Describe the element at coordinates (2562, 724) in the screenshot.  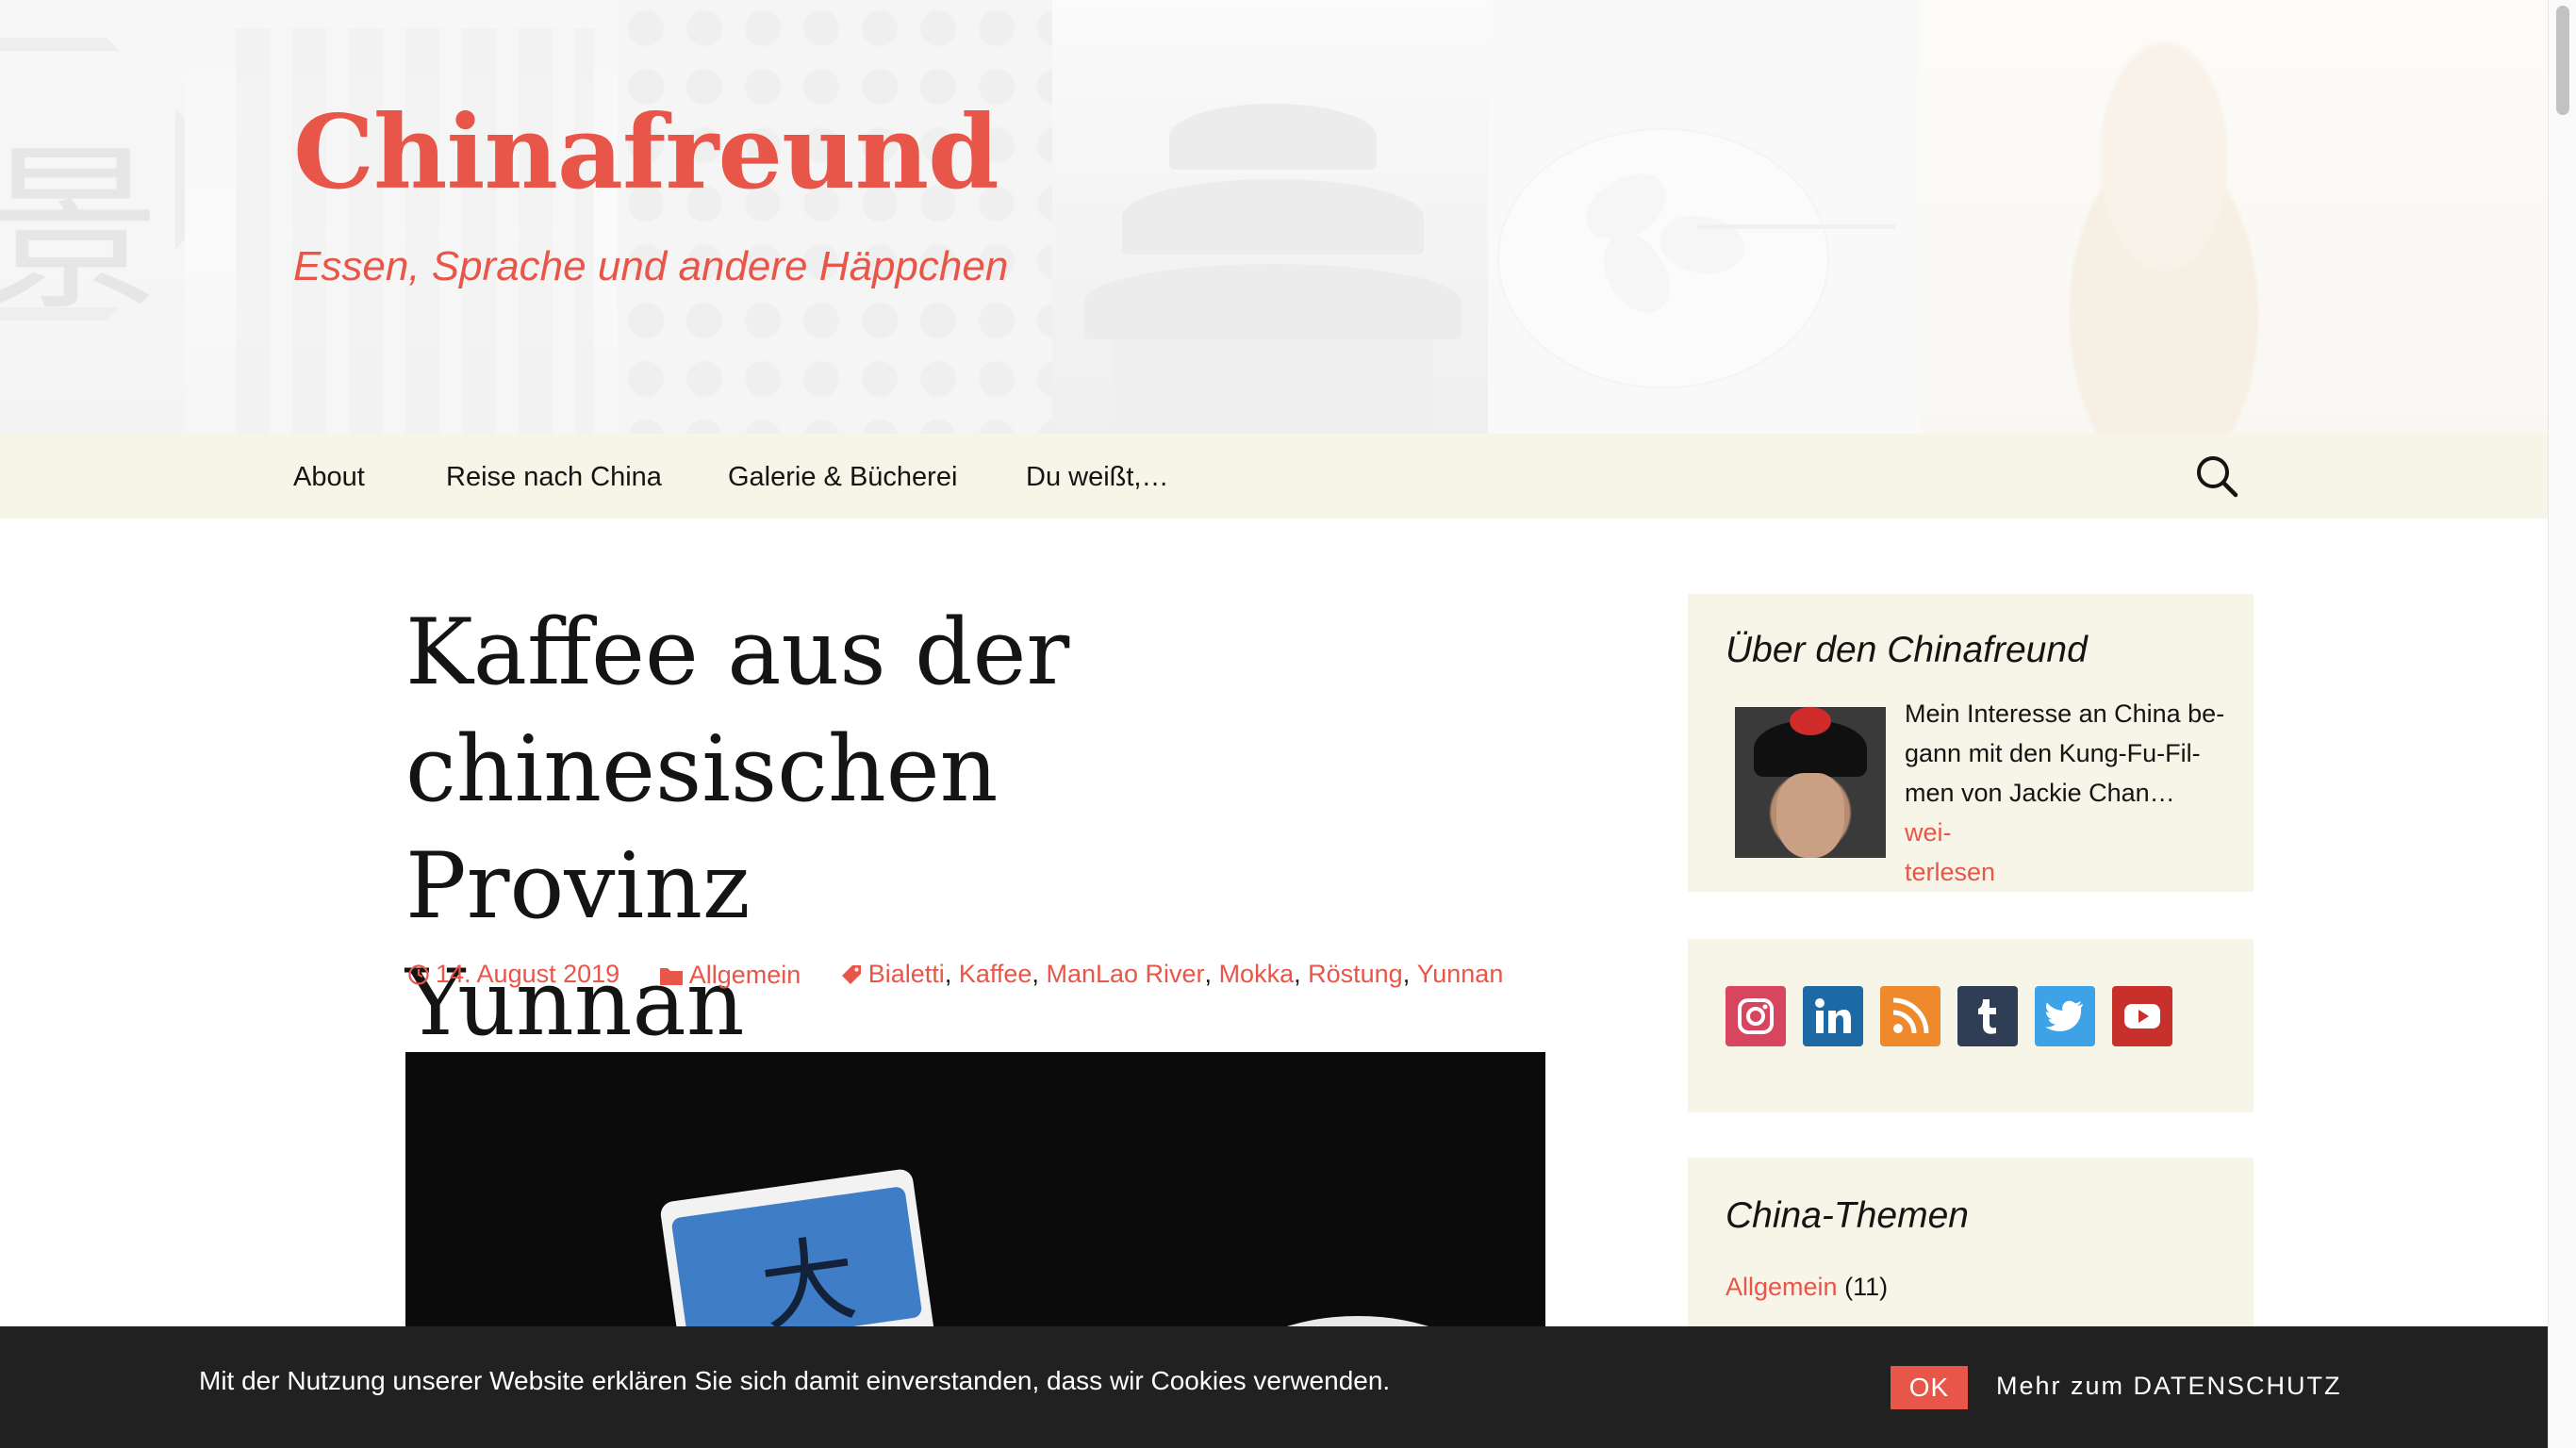
I see `page-scrollbar` at that location.